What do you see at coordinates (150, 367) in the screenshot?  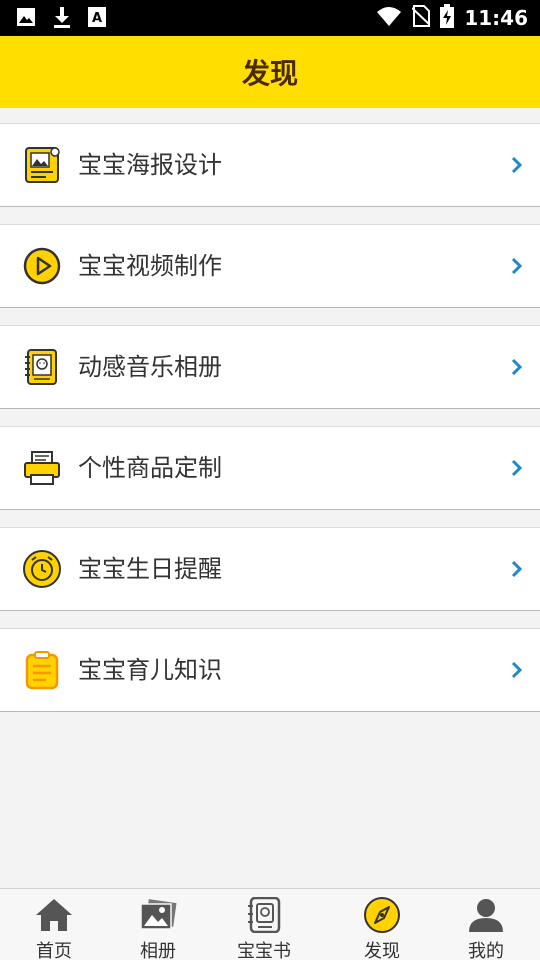 I see `menu-item-label: 动感音乐相册` at bounding box center [150, 367].